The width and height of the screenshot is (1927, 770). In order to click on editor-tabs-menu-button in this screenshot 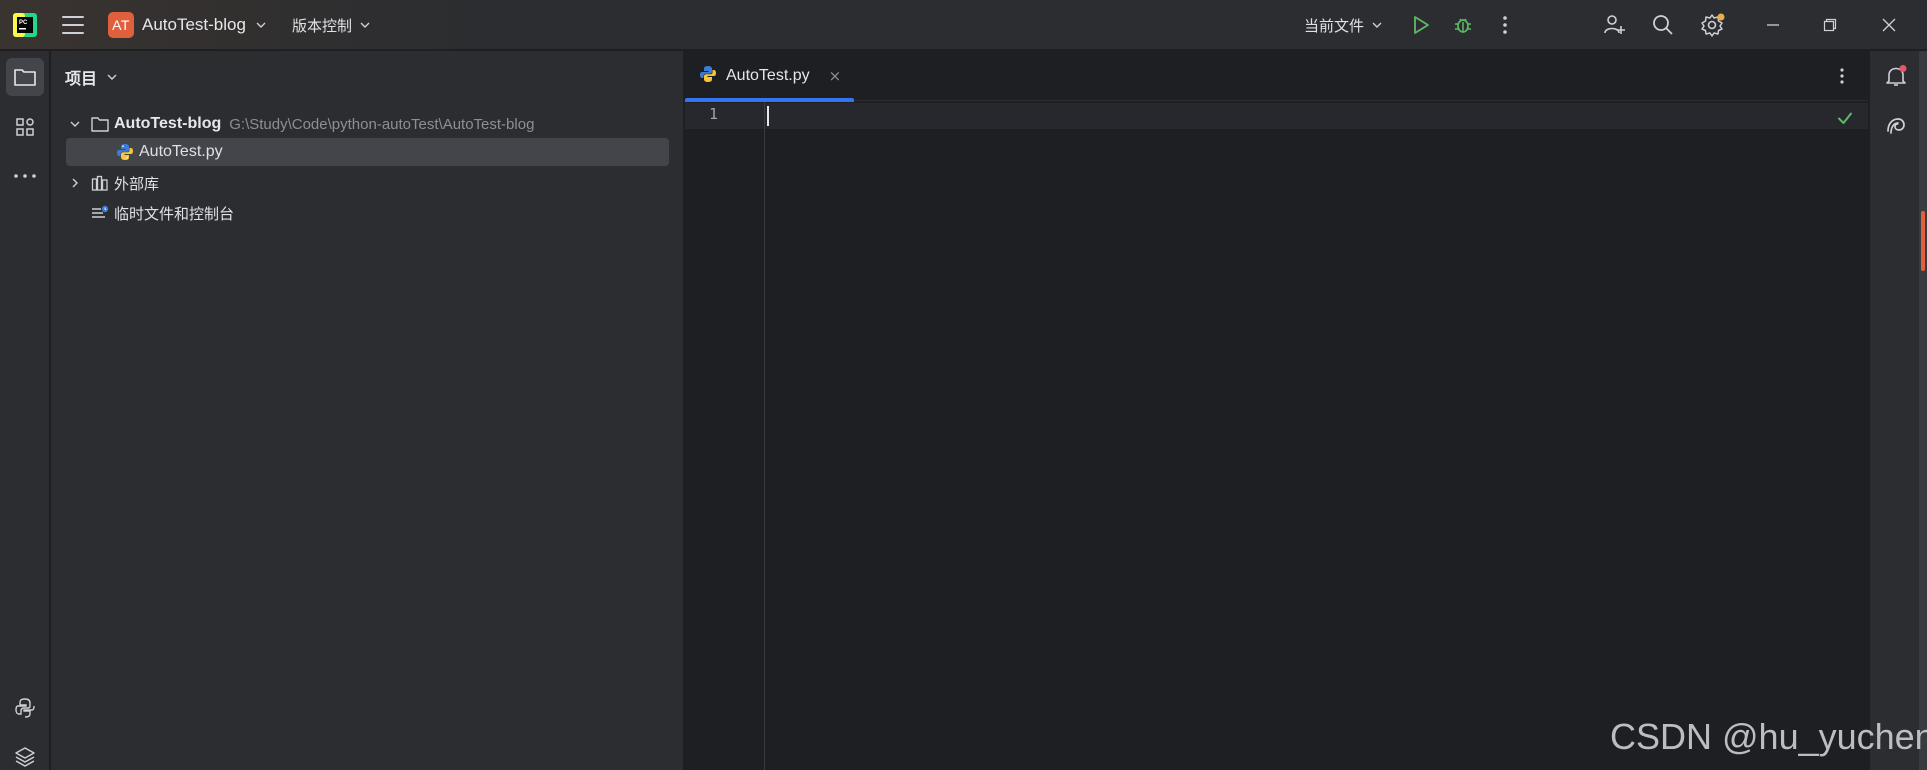, I will do `click(1842, 76)`.